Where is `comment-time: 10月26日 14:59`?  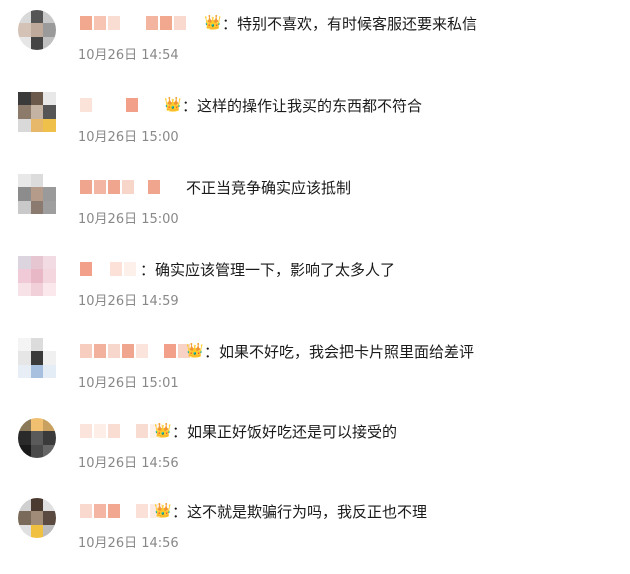
comment-time: 10月26日 14:59 is located at coordinates (128, 301).